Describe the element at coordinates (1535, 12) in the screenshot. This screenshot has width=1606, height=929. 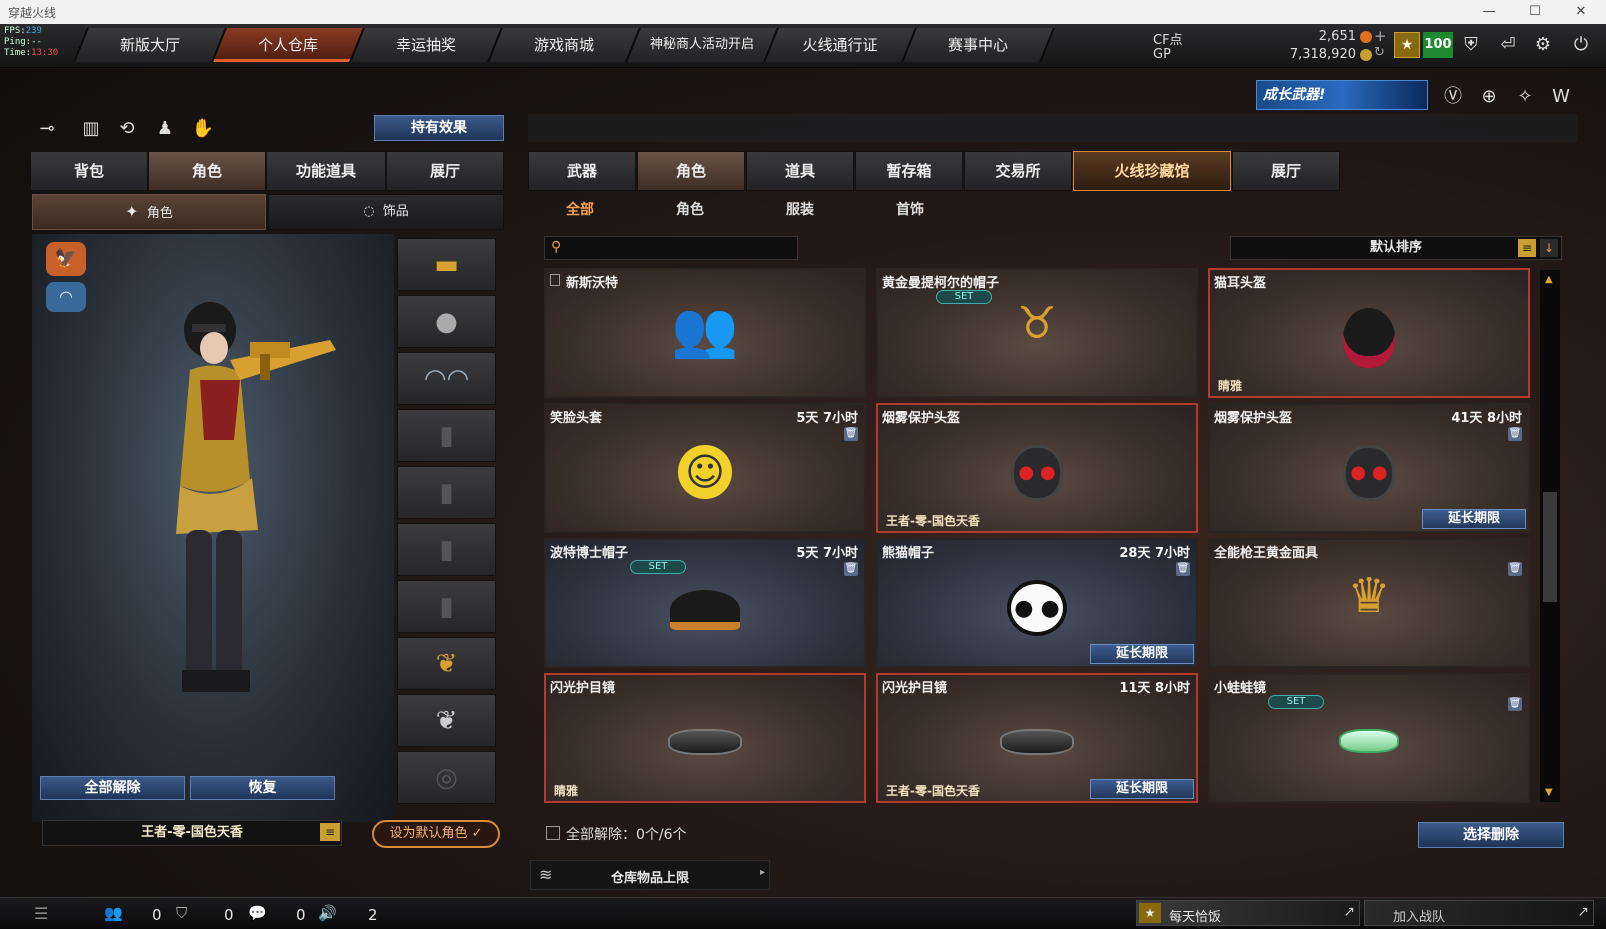
I see `maximize-icon: ☐` at that location.